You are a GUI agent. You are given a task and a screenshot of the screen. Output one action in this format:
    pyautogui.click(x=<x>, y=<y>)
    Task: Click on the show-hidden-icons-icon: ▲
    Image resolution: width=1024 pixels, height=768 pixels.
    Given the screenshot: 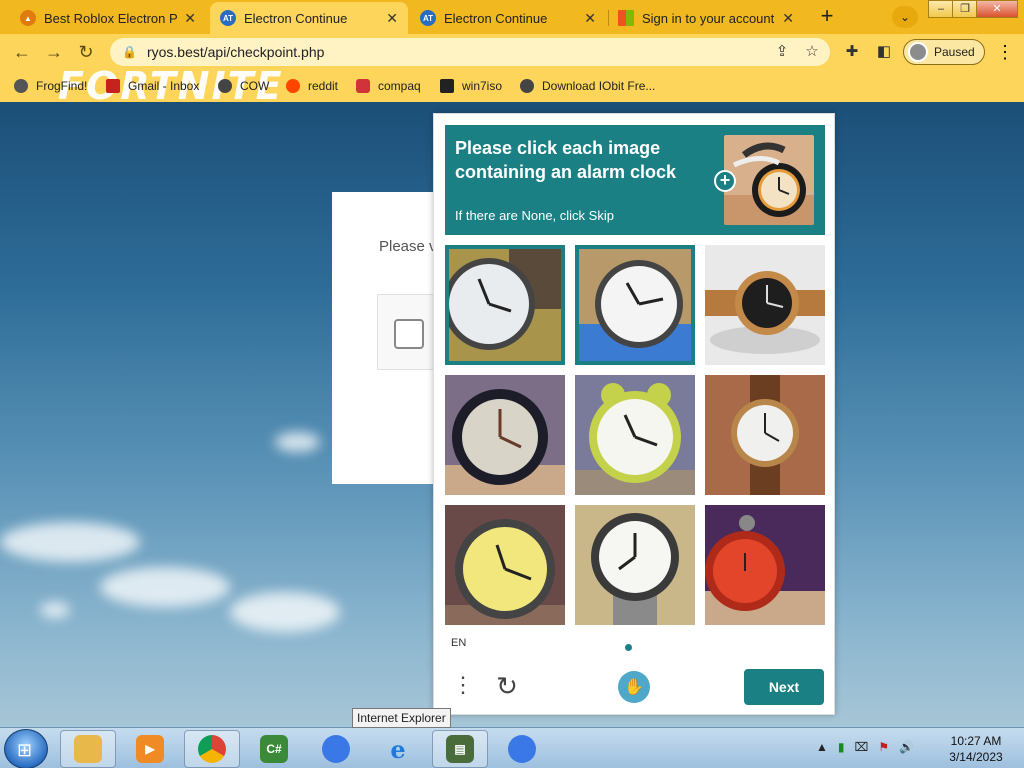 What is the action you would take?
    pyautogui.click(x=822, y=749)
    